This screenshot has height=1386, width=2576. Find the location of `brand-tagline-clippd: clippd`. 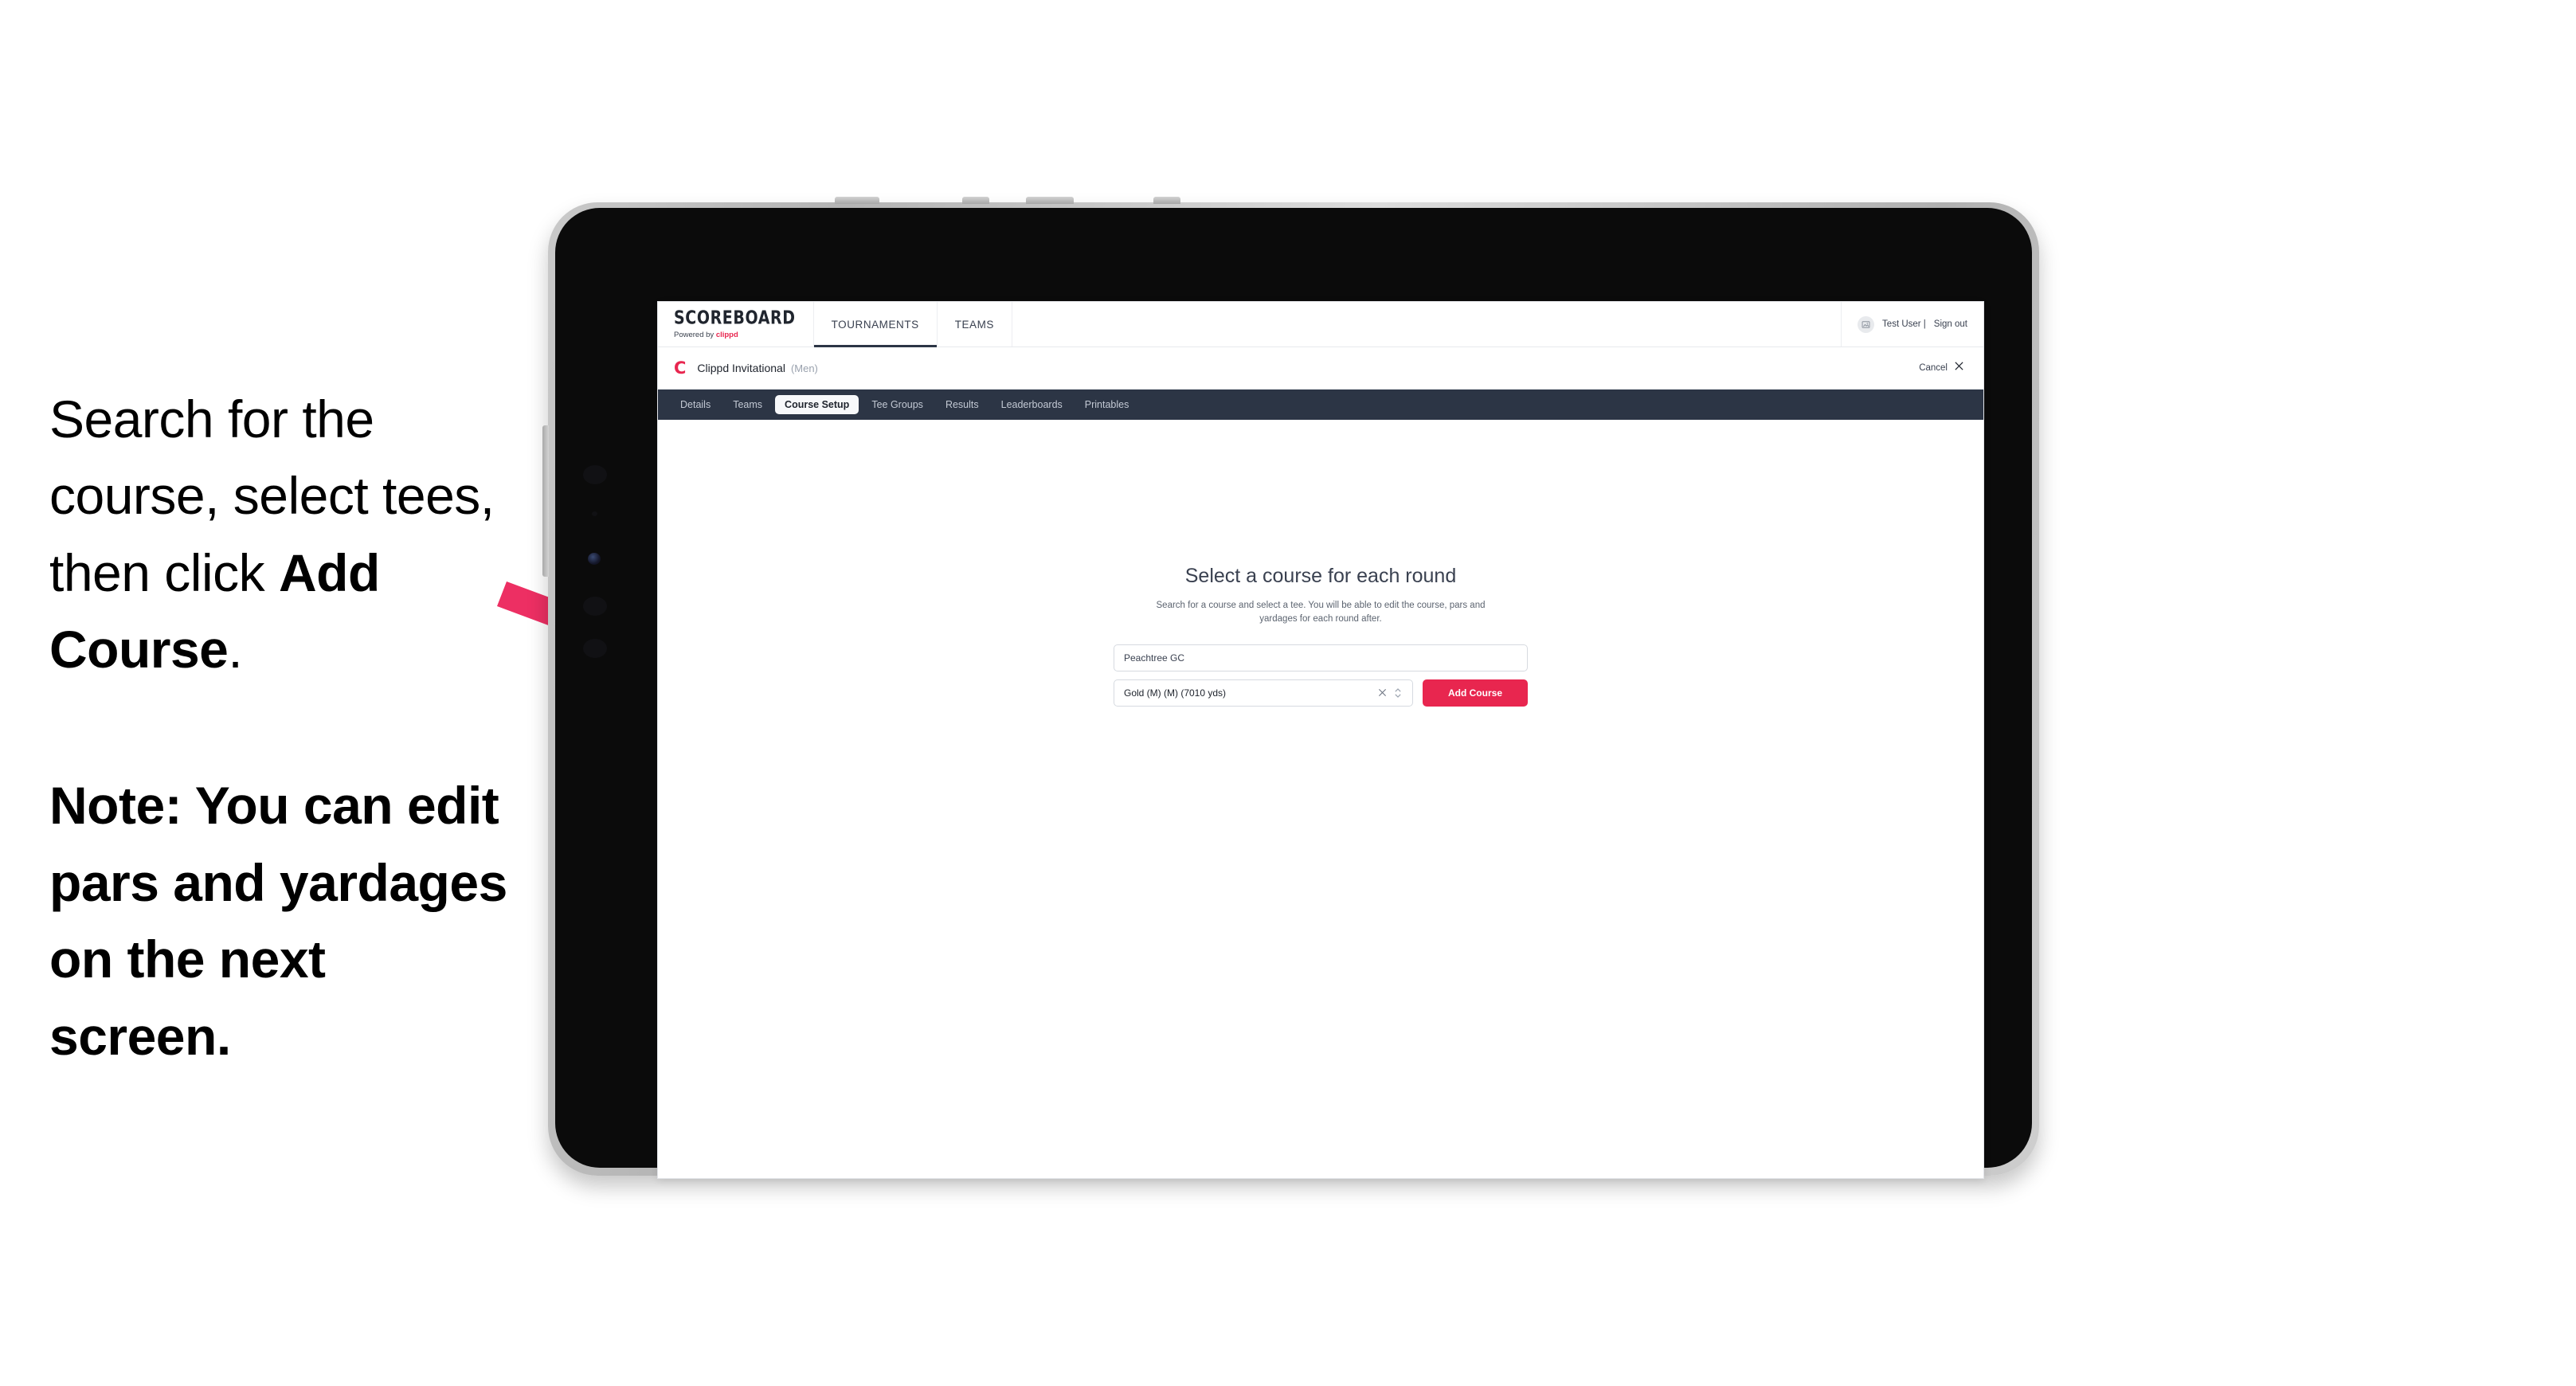

brand-tagline-clippd: clippd is located at coordinates (726, 335).